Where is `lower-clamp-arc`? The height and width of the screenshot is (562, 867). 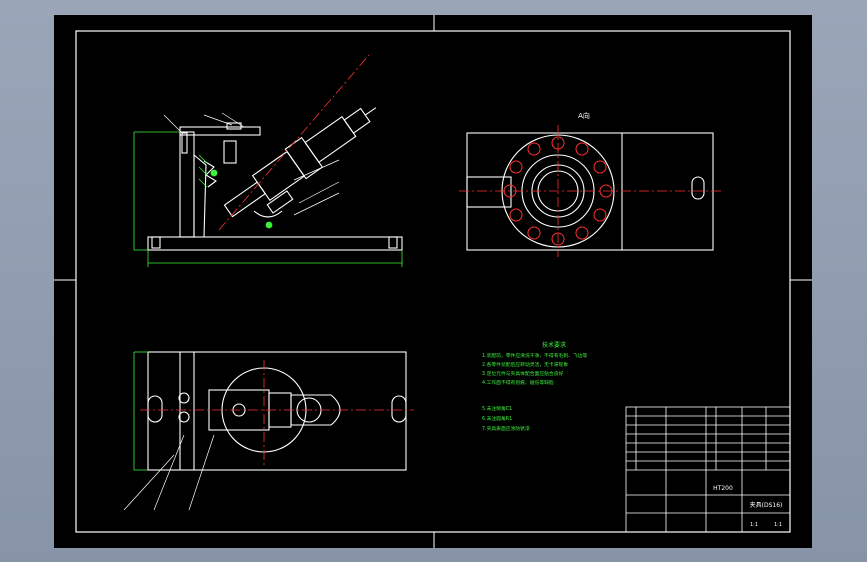 lower-clamp-arc is located at coordinates (268, 214).